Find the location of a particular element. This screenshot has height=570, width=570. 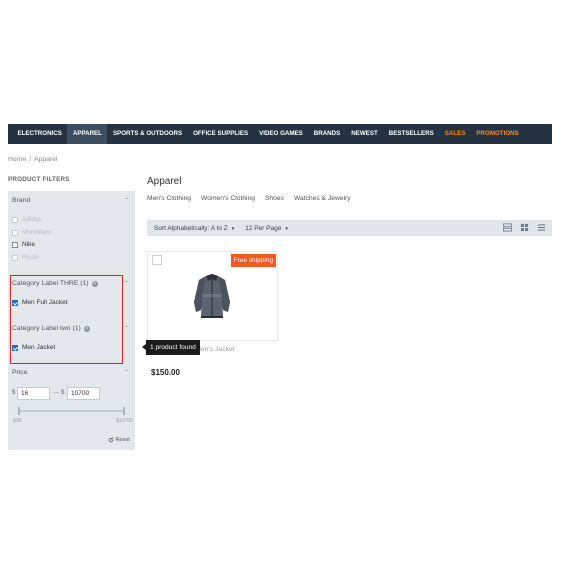

category-option-label: Men Full Jacket is located at coordinates (45, 302).